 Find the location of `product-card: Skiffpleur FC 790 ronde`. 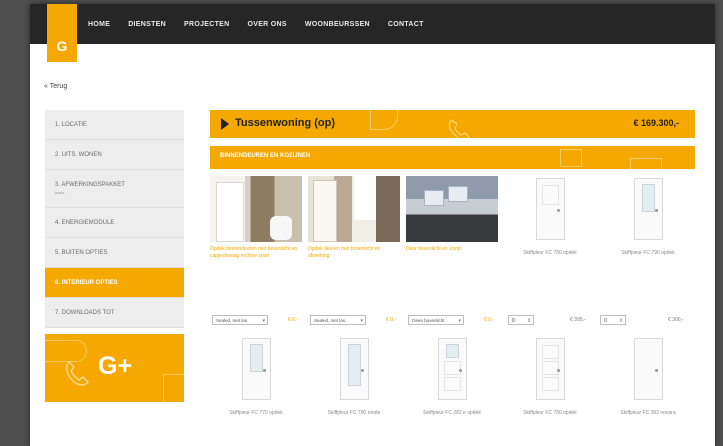

product-card: Skiffpleur FC 790 ronde is located at coordinates (354, 383).